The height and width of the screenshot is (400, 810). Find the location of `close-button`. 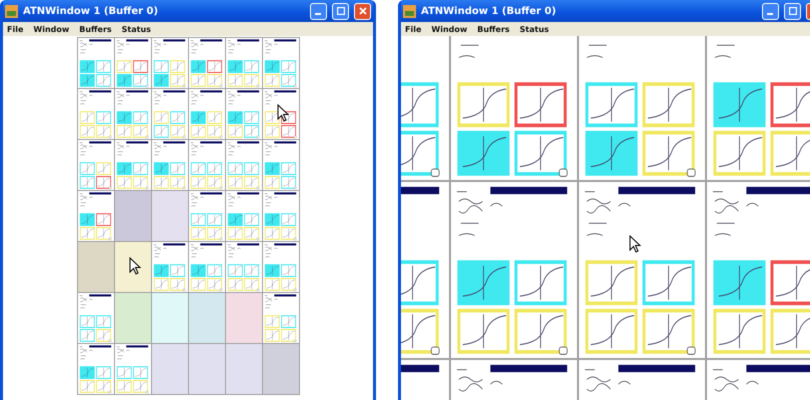

close-button is located at coordinates (362, 11).